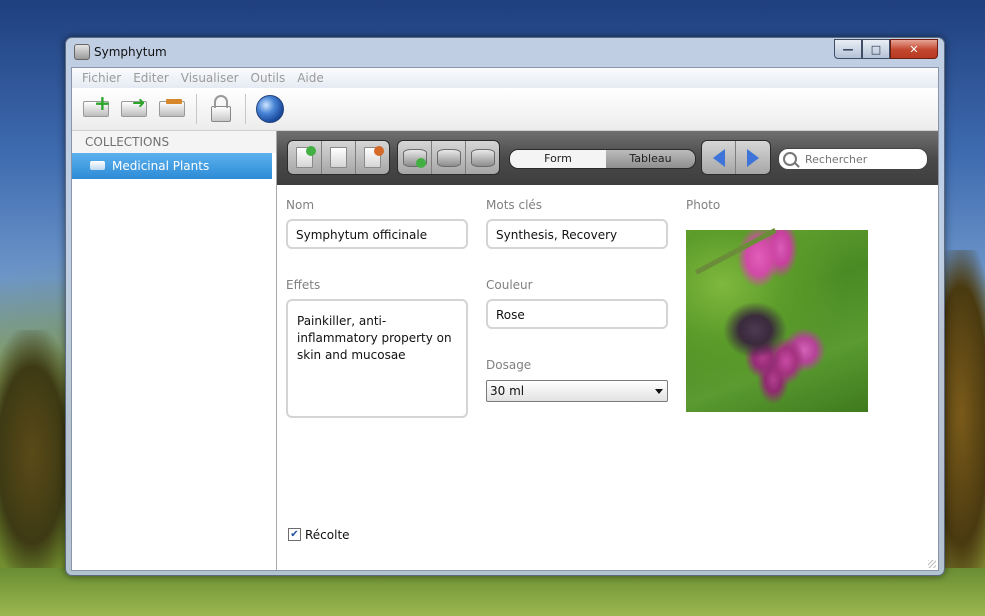  Describe the element at coordinates (372, 157) in the screenshot. I see `delete-record-button` at that location.